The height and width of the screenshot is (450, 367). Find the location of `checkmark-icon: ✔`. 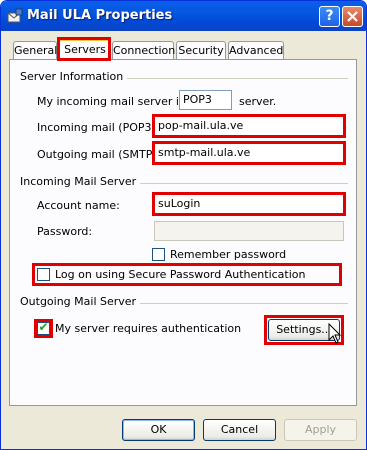

checkmark-icon: ✔ is located at coordinates (43, 327).